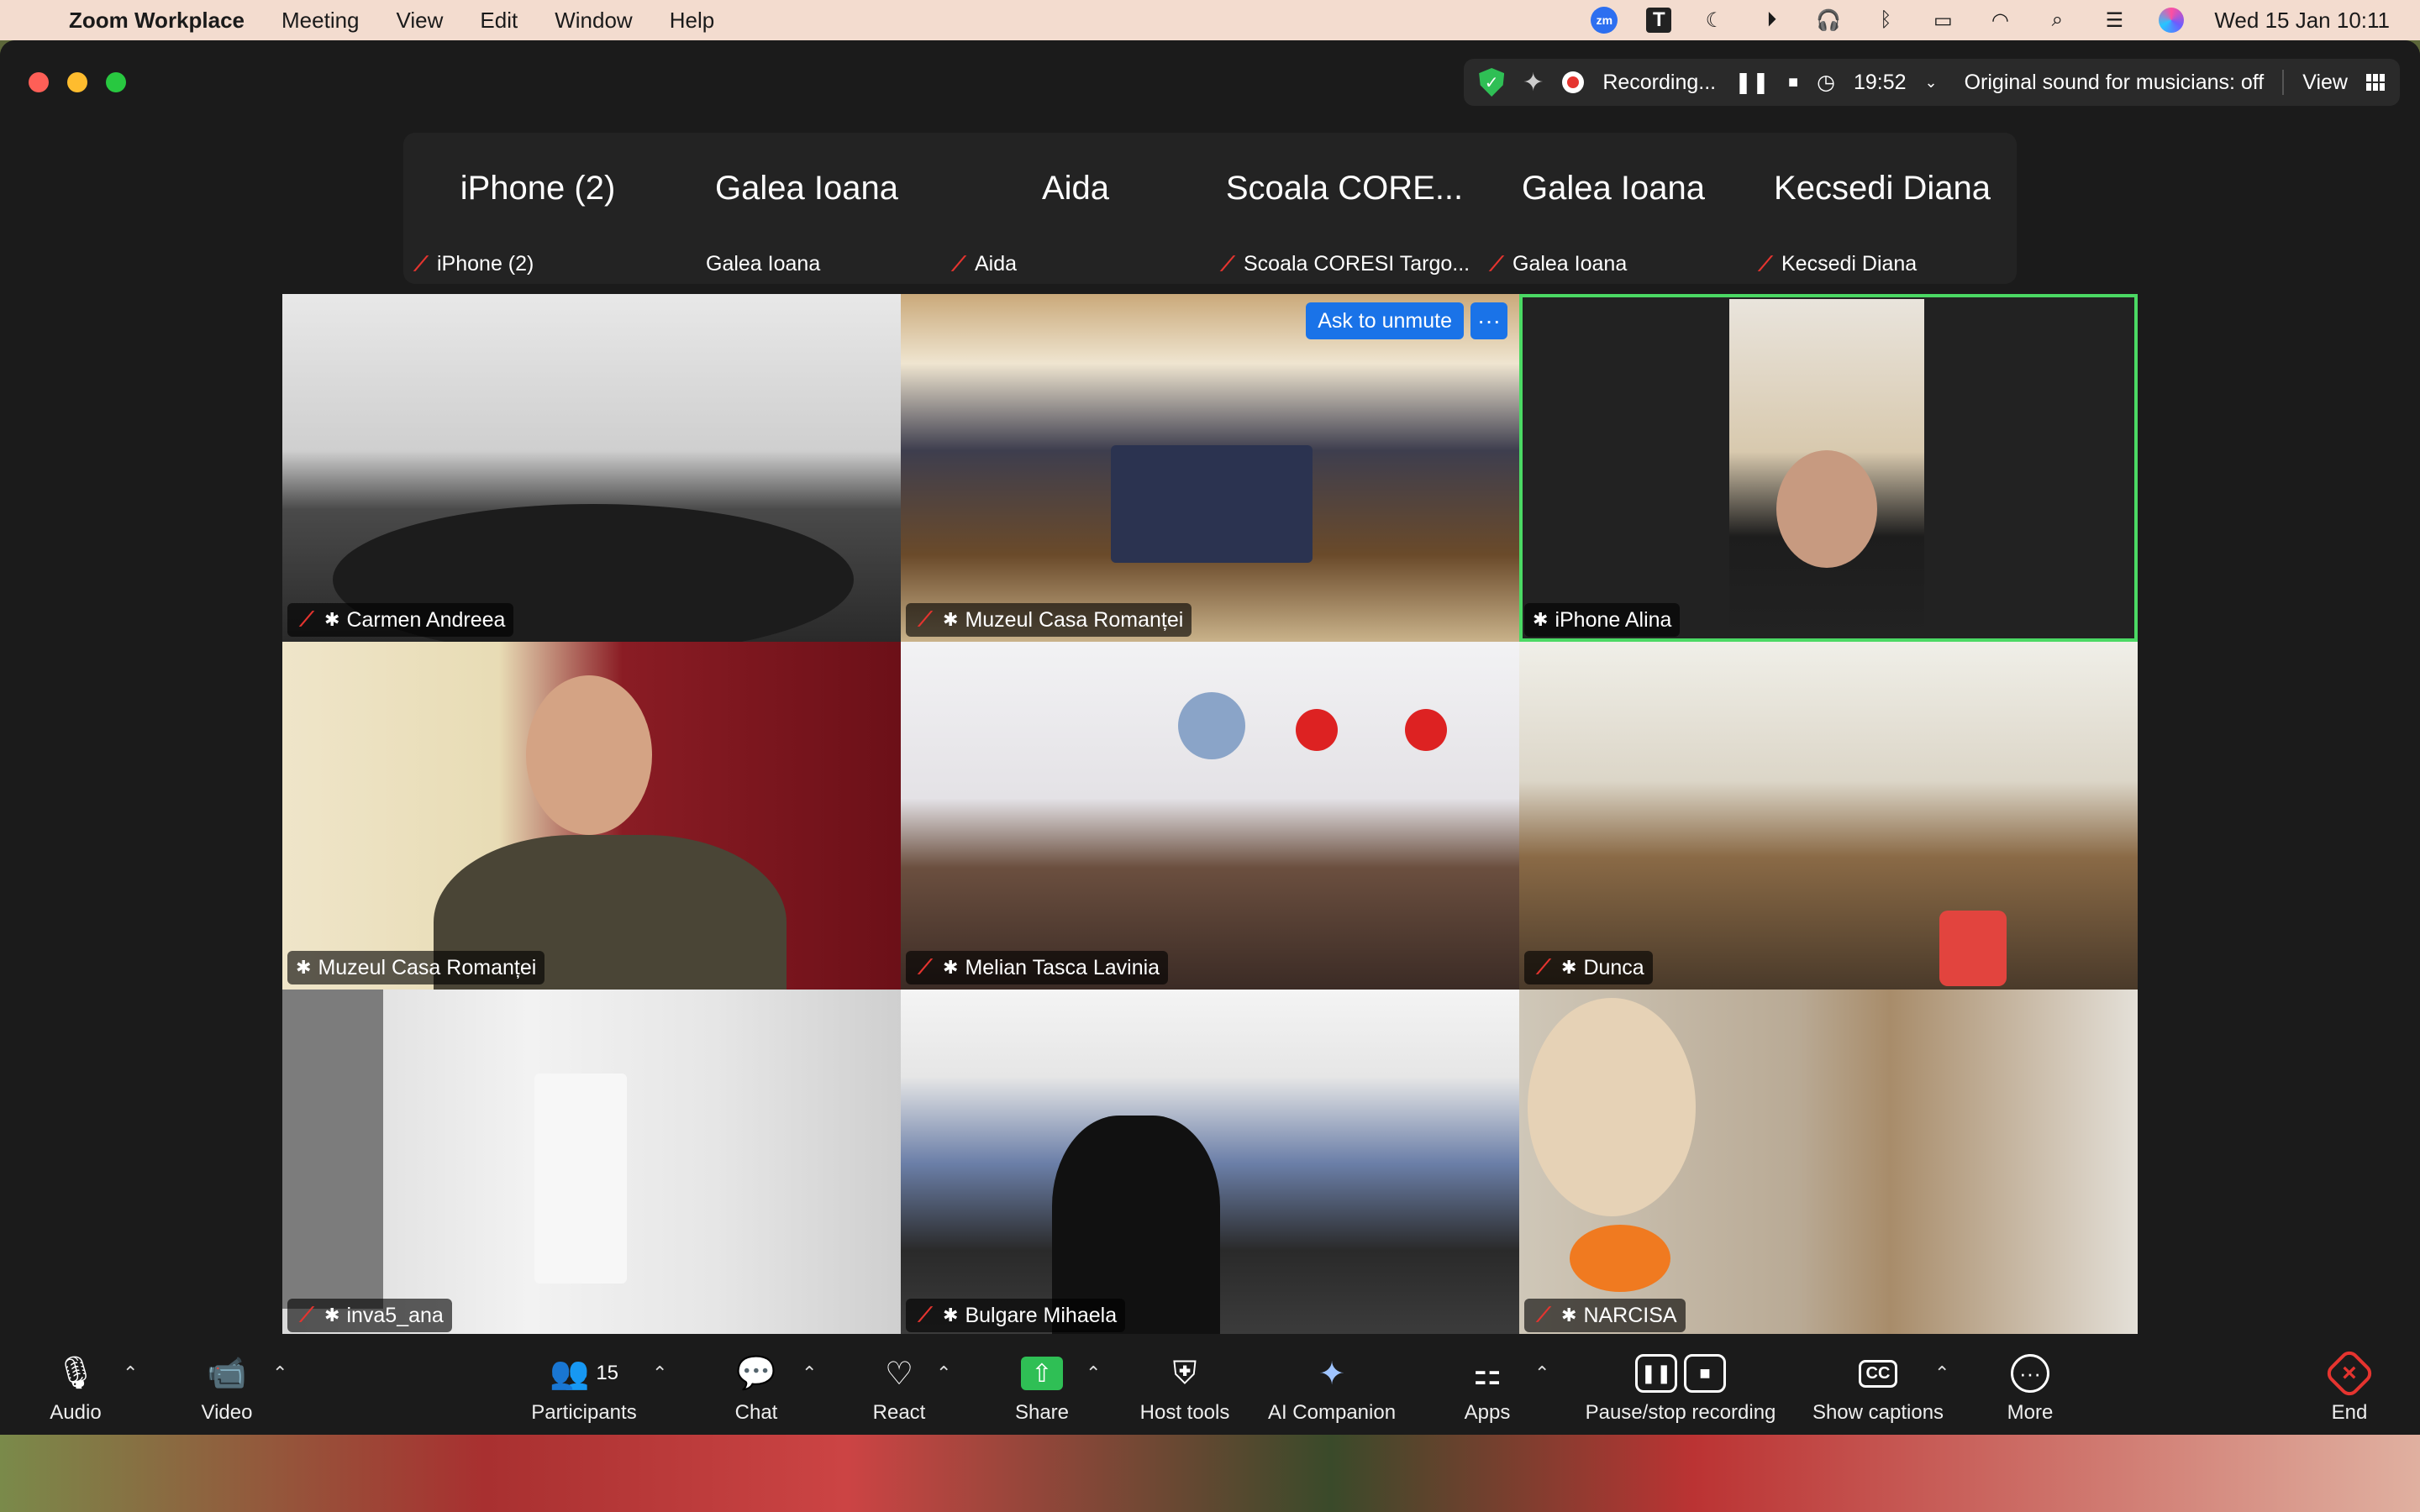 The height and width of the screenshot is (1512, 2420). I want to click on host-tools-label: Host tools, so click(1184, 1412).